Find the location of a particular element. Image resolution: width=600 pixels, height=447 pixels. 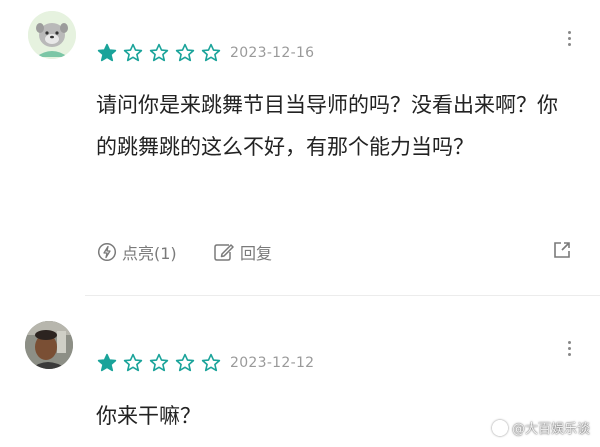

watermark-text: @大百娱乐谈 is located at coordinates (550, 429).